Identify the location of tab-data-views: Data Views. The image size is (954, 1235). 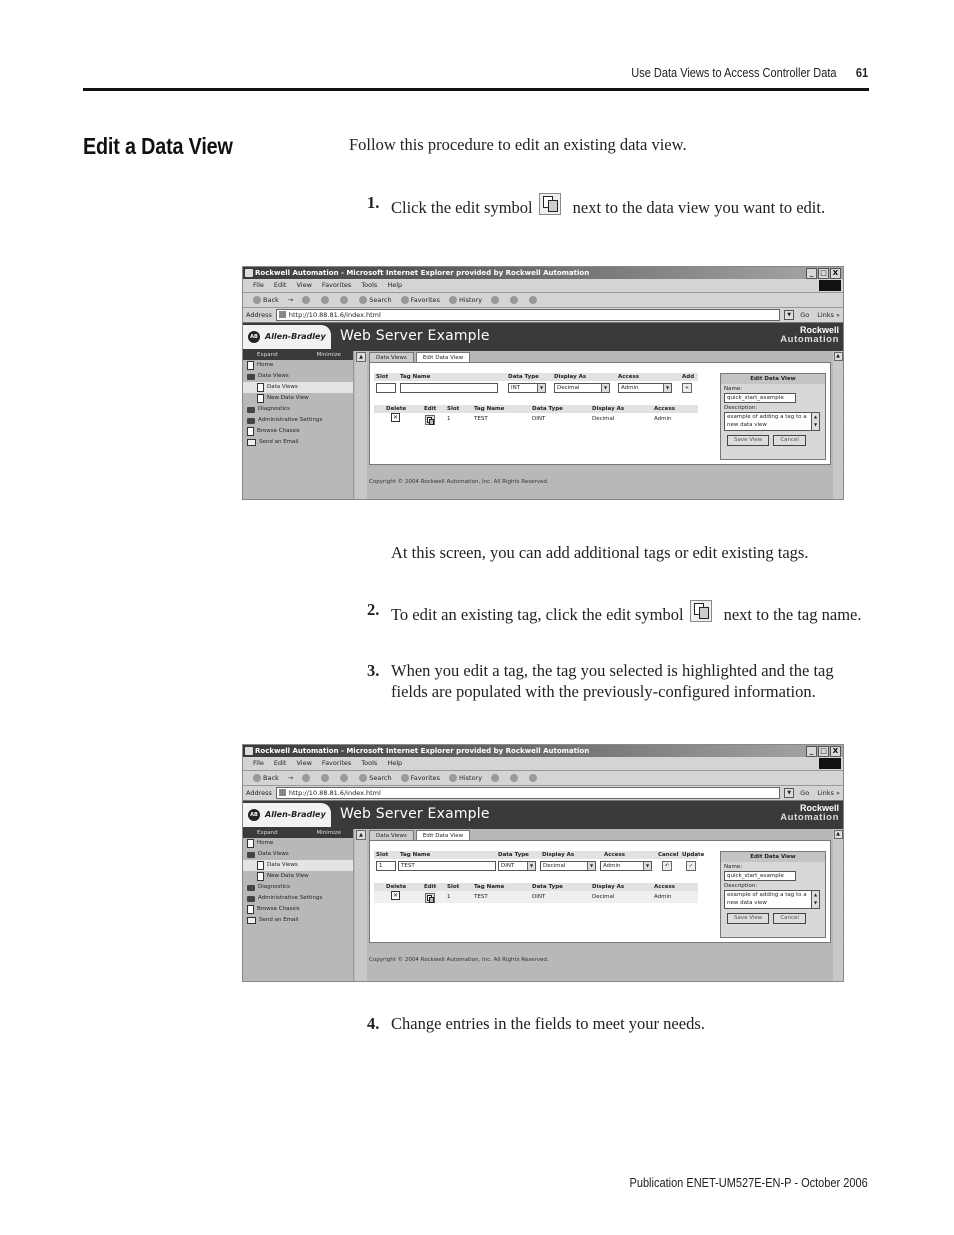
(391, 835).